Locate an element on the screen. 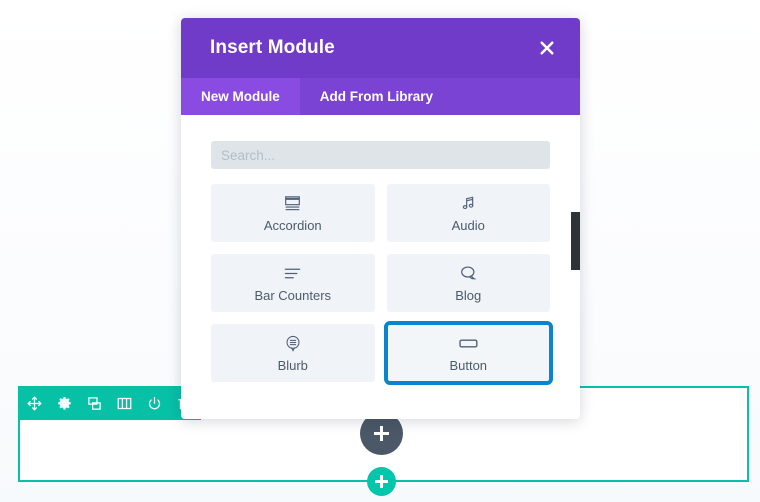 Image resolution: width=760 pixels, height=502 pixels. module-tile-label: Blog is located at coordinates (468, 295).